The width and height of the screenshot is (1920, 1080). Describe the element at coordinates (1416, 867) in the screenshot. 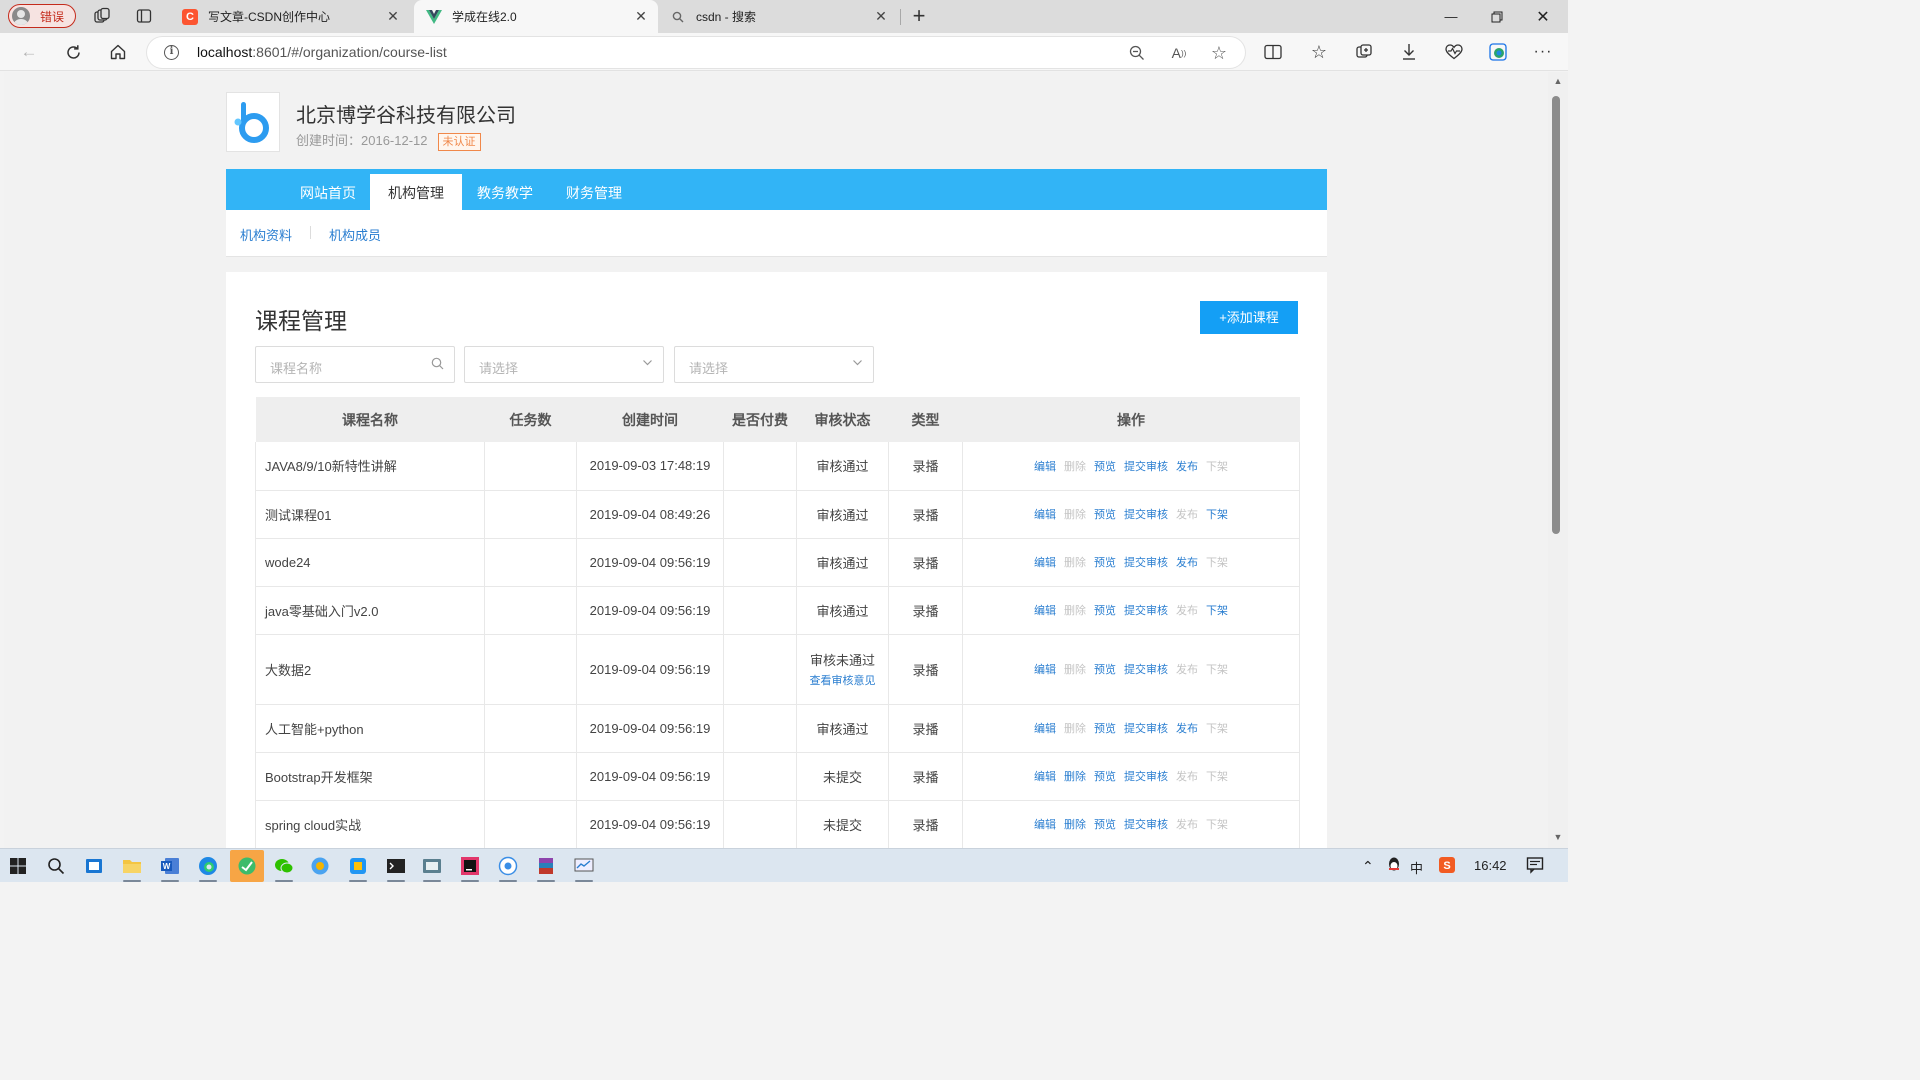

I see `ime-indicator: 中` at that location.